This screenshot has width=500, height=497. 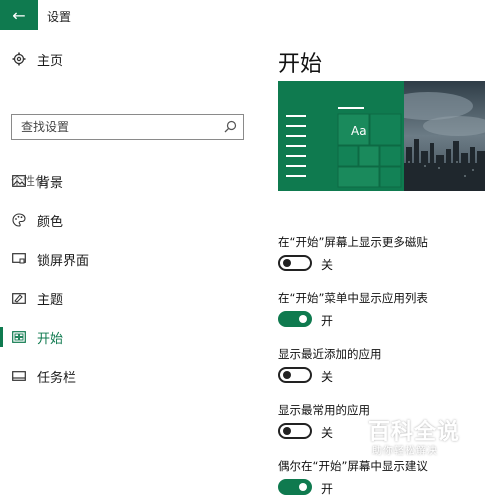 I want to click on search-box, so click(x=127, y=127).